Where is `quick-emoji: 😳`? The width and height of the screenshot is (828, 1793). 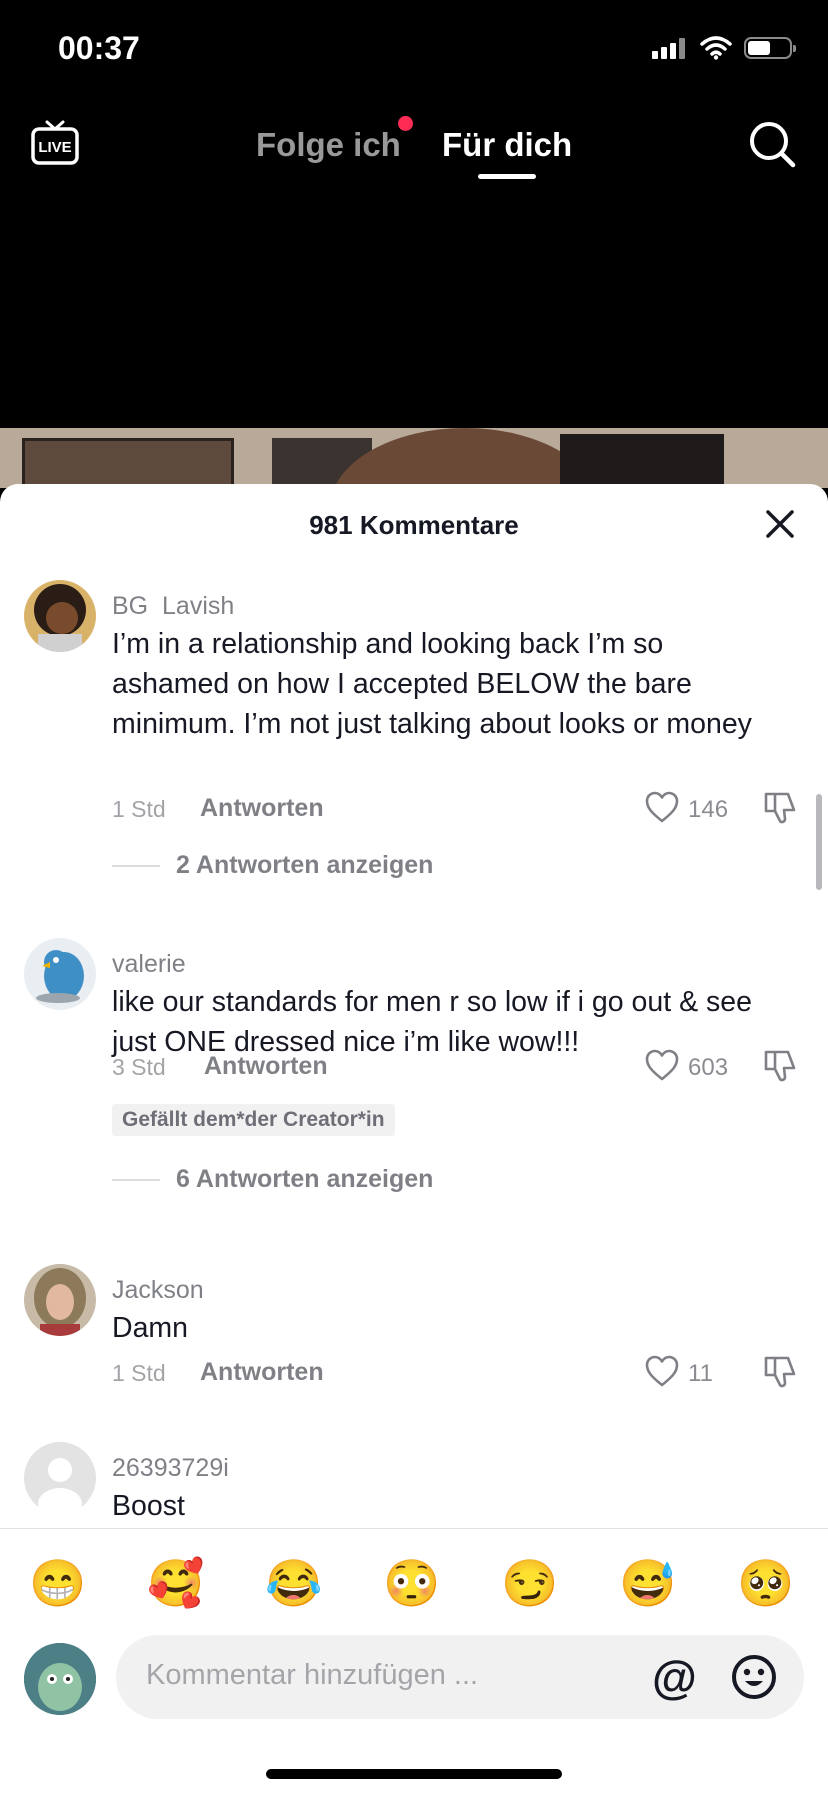 quick-emoji: 😳 is located at coordinates (412, 1583).